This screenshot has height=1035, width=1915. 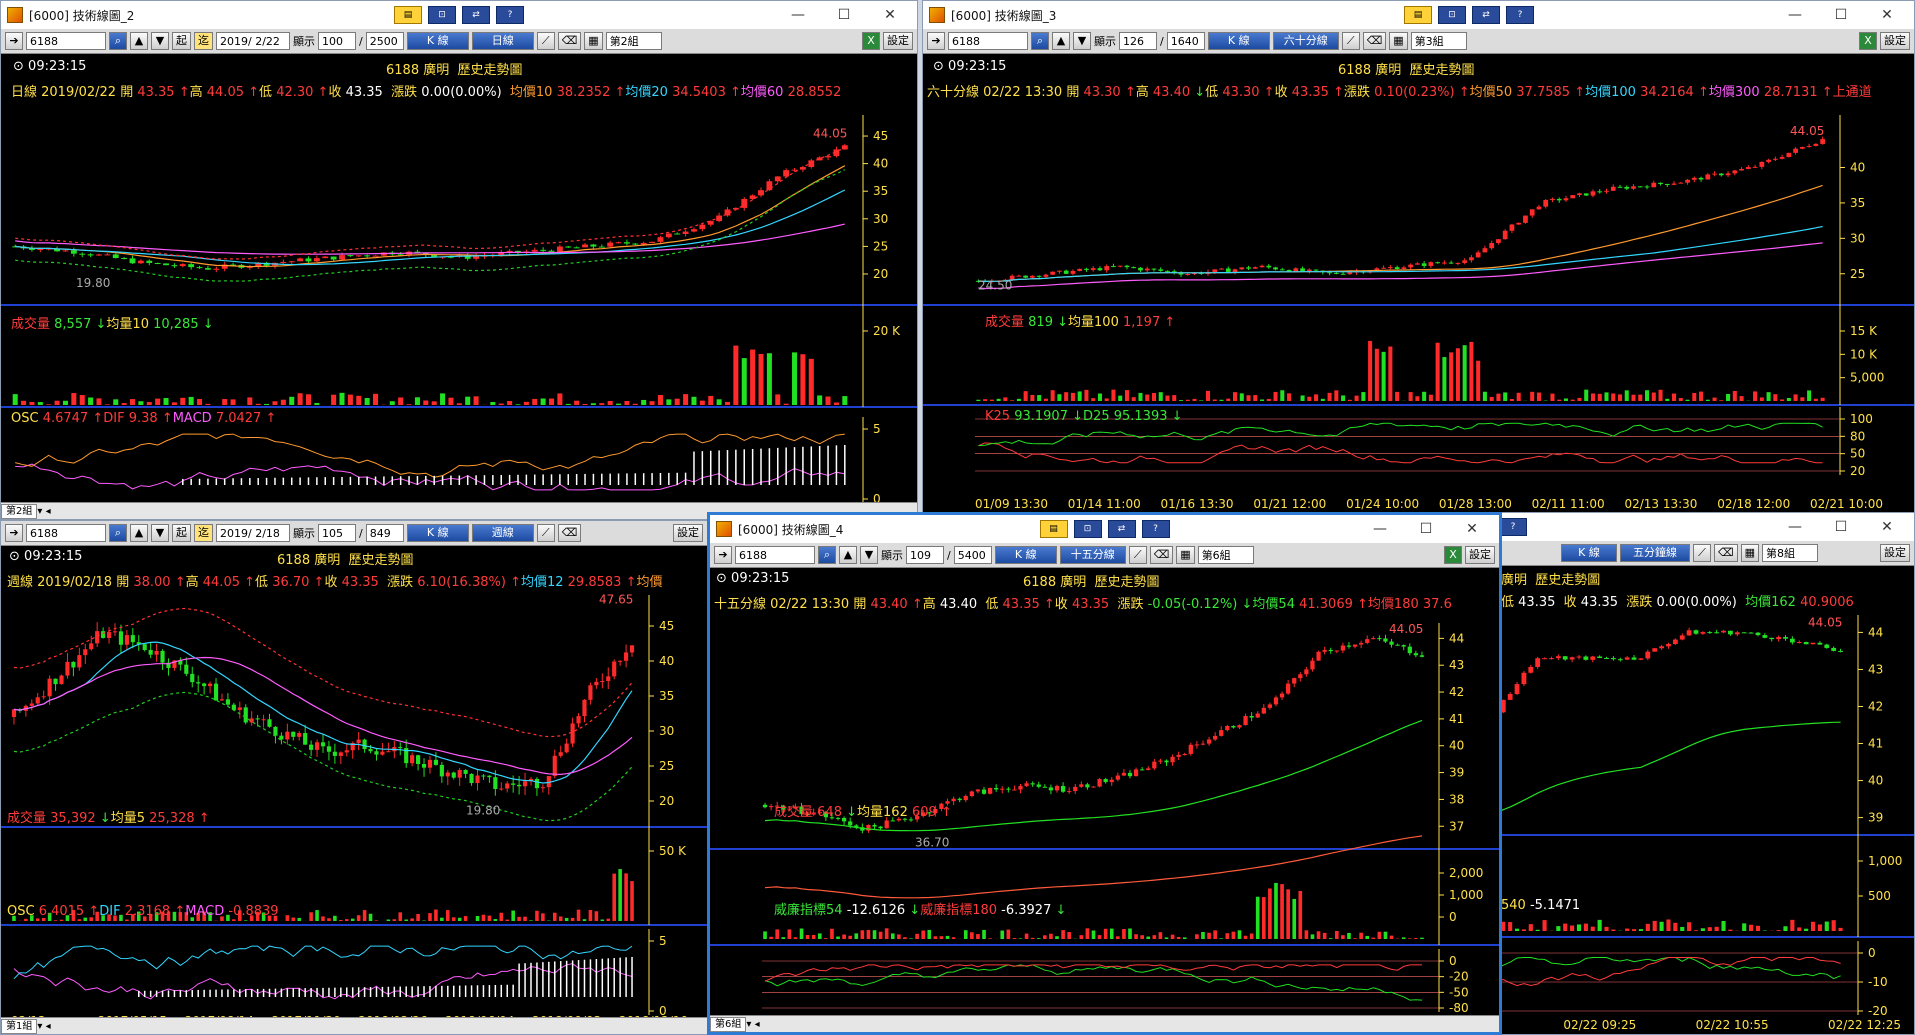 What do you see at coordinates (1789, 553) in the screenshot?
I see `group-select: 第8組` at bounding box center [1789, 553].